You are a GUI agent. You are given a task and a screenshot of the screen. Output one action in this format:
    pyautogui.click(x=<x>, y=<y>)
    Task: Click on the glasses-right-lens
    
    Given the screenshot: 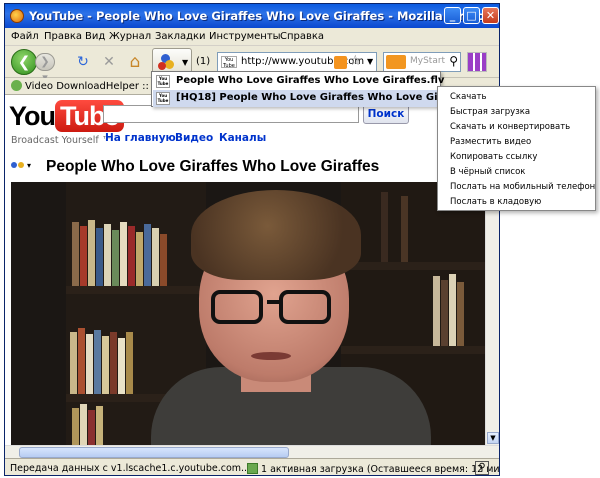 What is the action you would take?
    pyautogui.click(x=305, y=307)
    